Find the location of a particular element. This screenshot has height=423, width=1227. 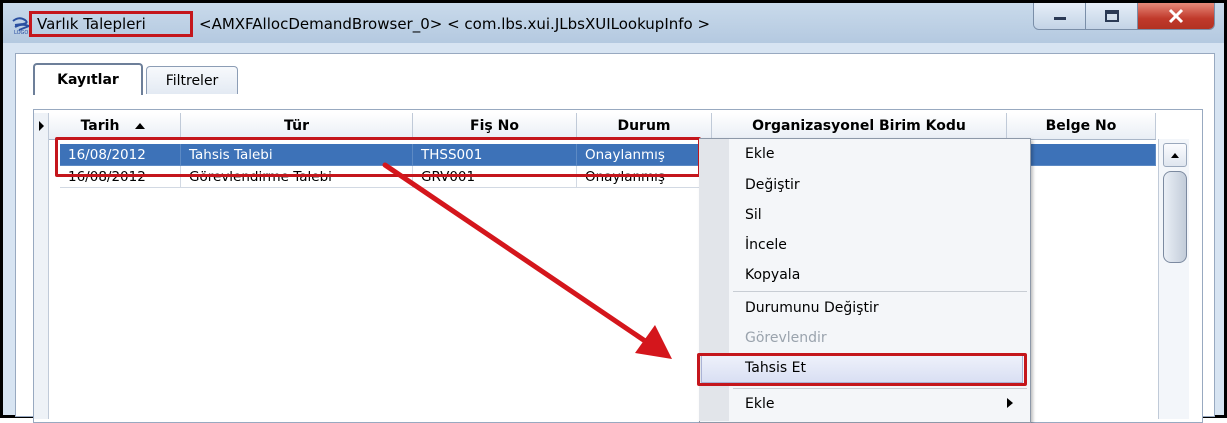

window-controls is located at coordinates (1124, 16).